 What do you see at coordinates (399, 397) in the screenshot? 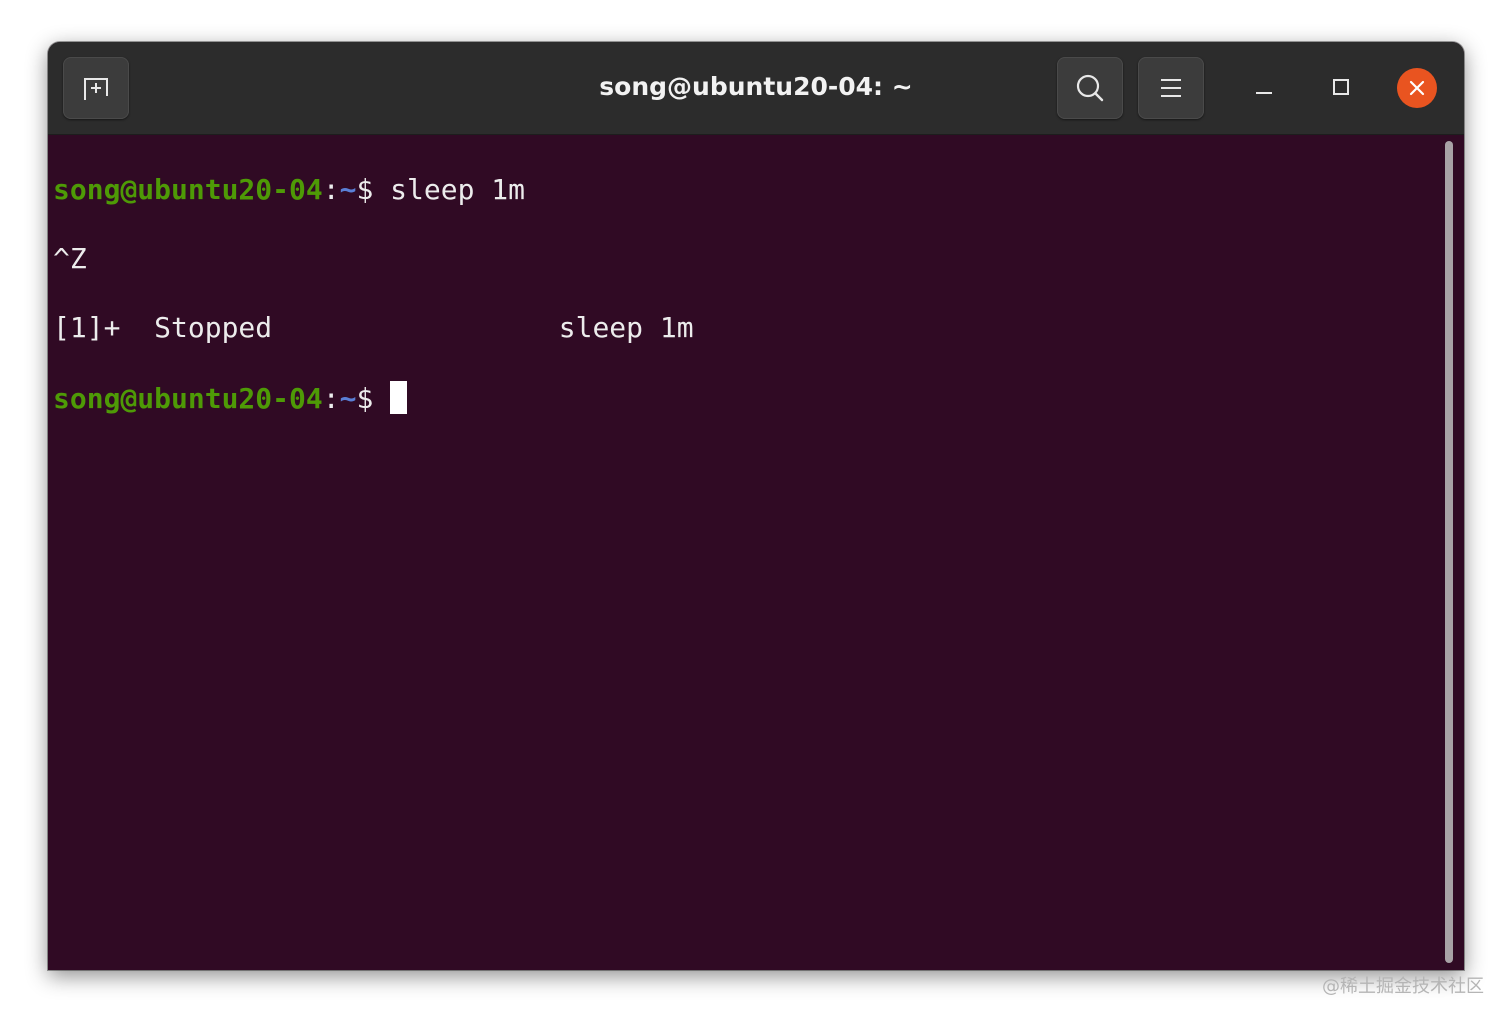
I see `text-cursor` at bounding box center [399, 397].